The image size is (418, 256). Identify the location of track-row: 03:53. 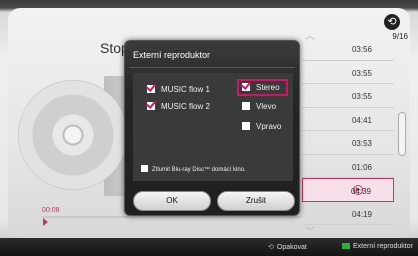
(348, 143).